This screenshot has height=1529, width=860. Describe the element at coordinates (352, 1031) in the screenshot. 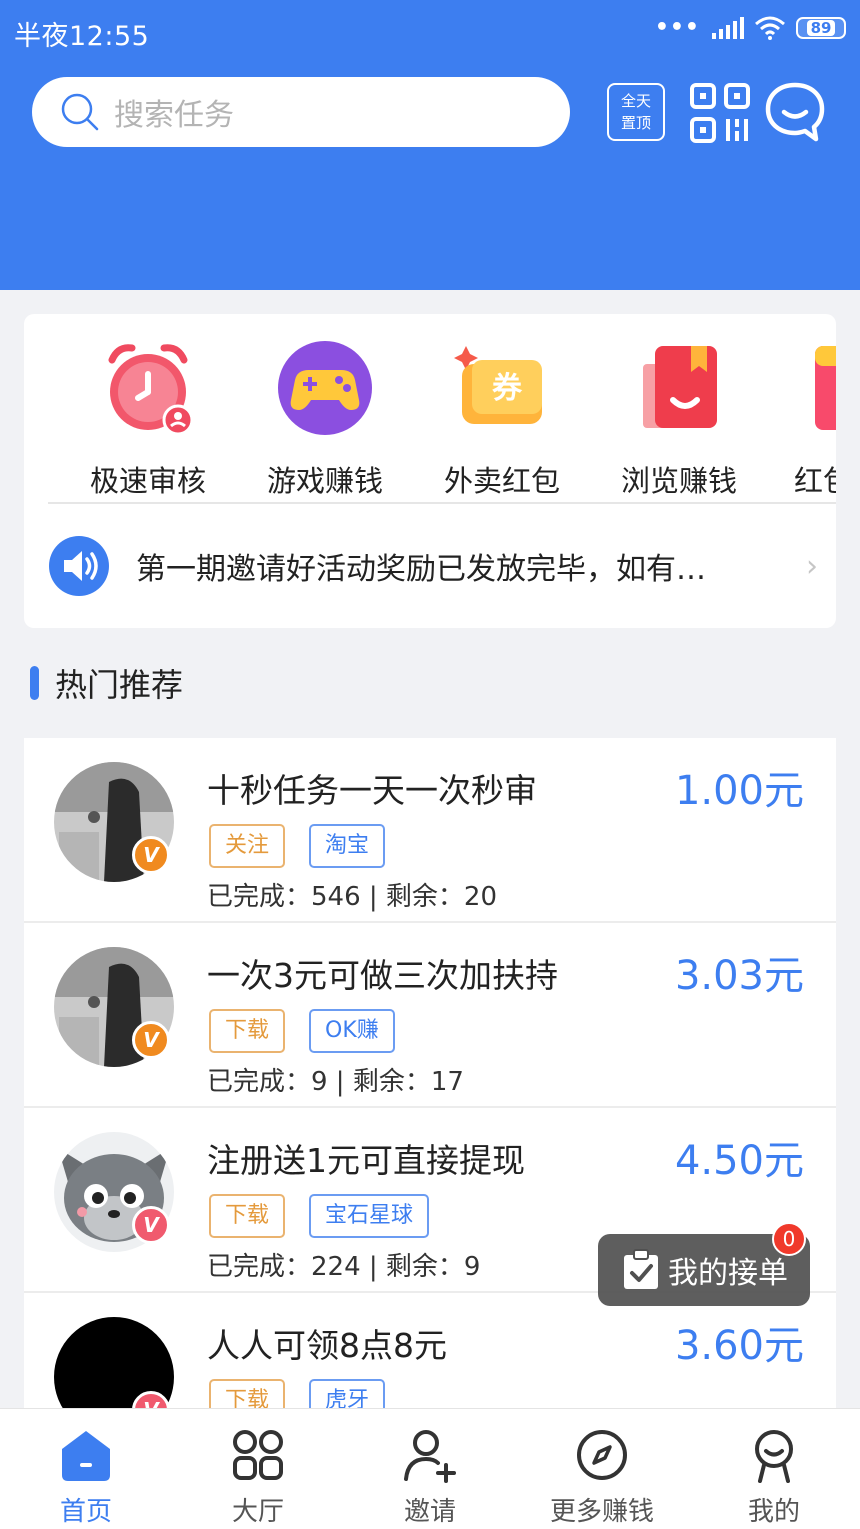

I see `task-tag-platform: OK赚` at that location.